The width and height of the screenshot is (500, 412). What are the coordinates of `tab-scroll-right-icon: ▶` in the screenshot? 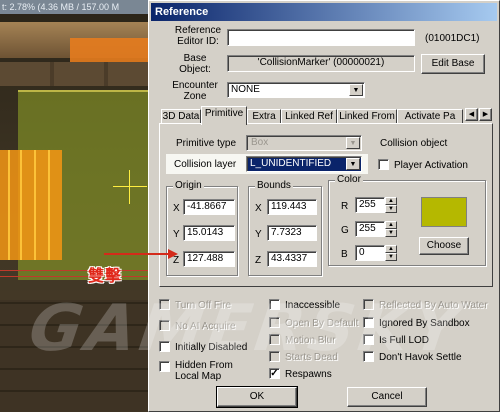 It's located at (485, 114).